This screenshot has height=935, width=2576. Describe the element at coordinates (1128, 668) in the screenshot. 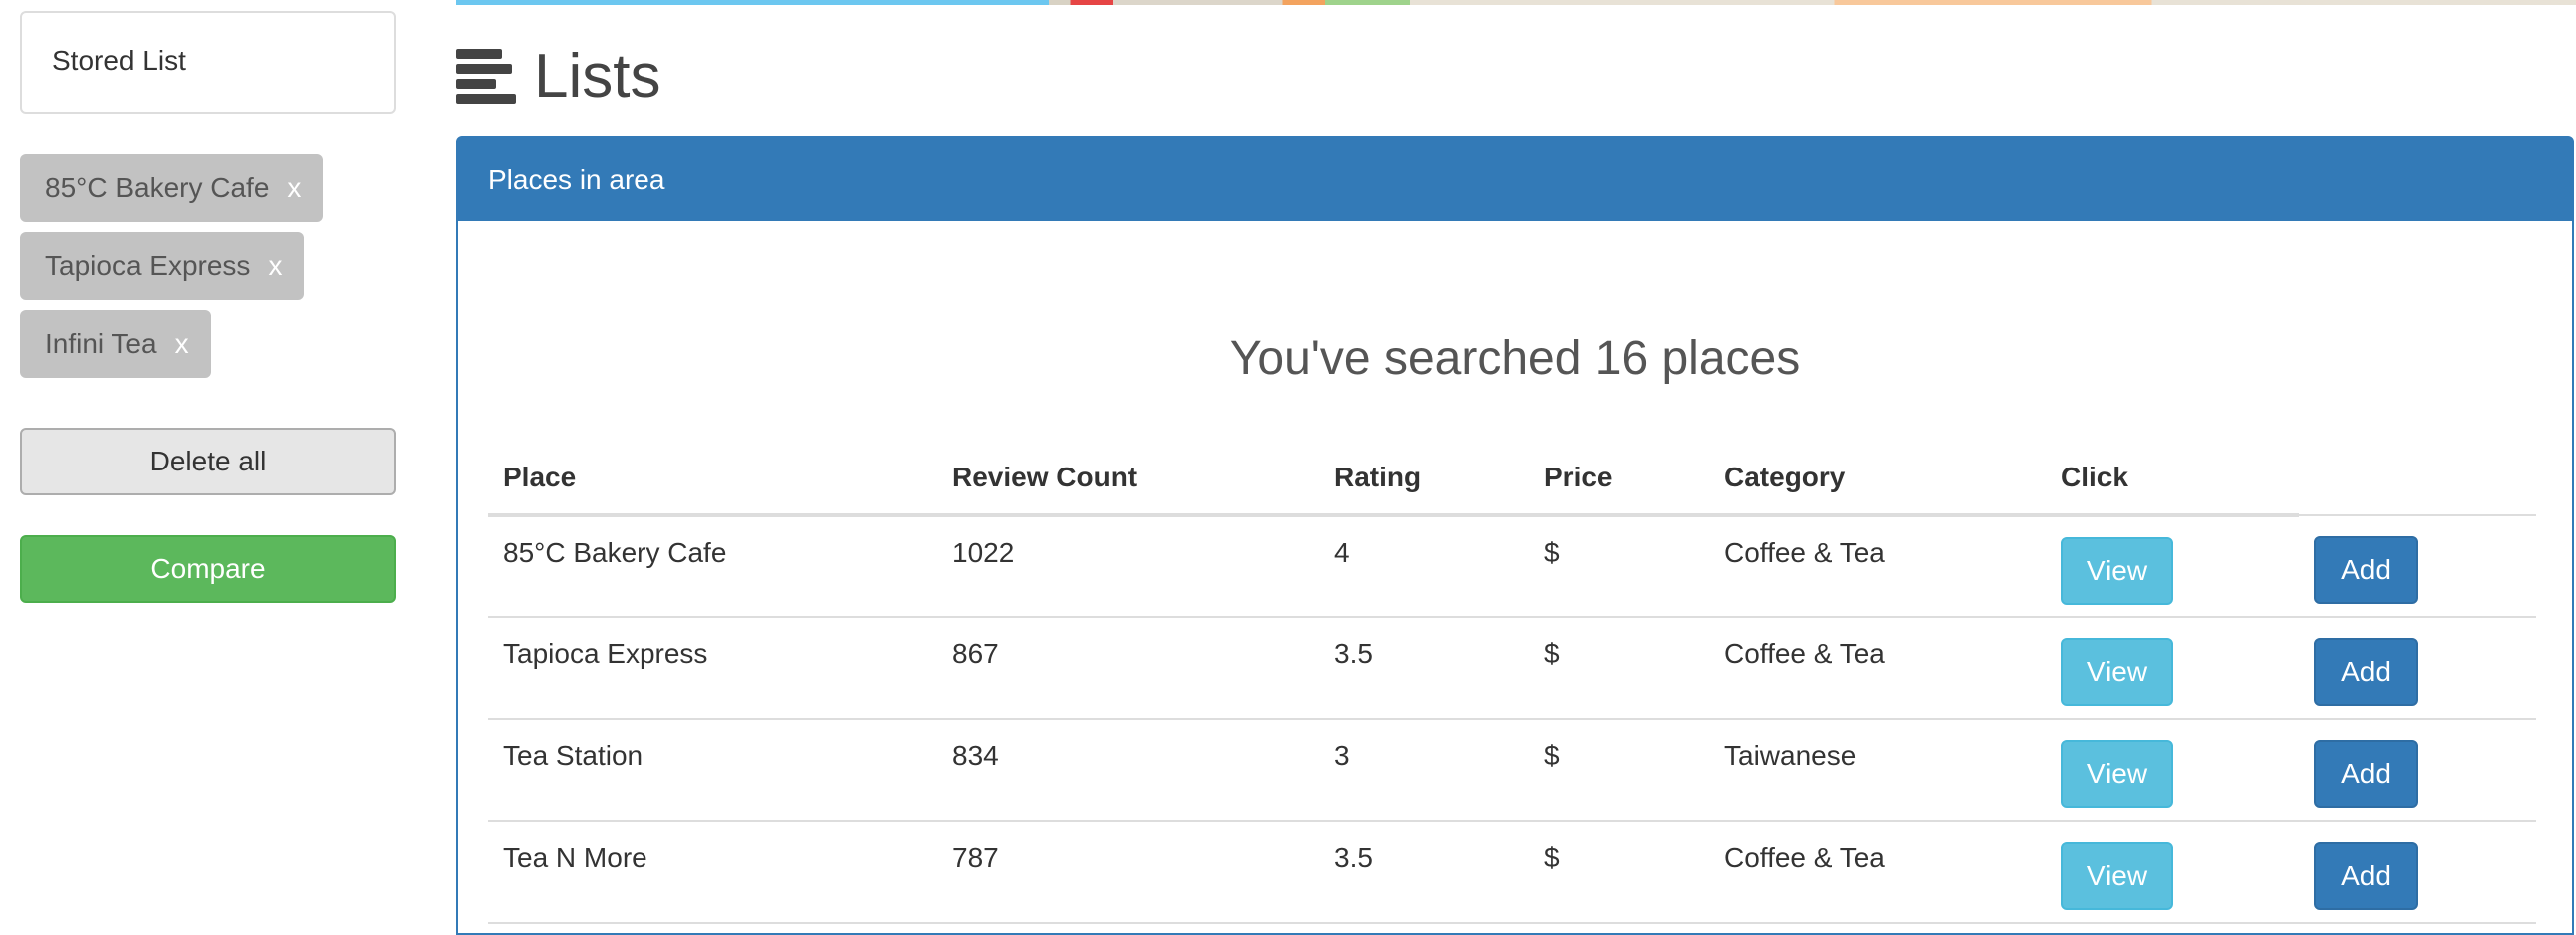

I see `cell-review-count: 867` at that location.